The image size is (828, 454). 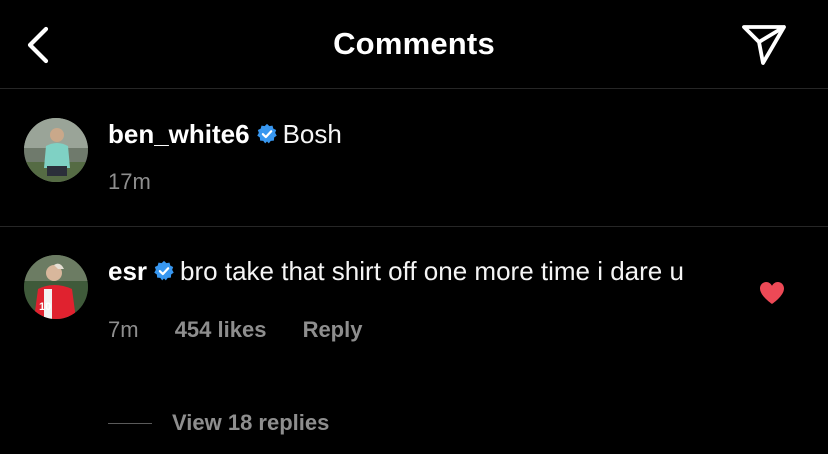 I want to click on like-button, so click(x=772, y=293).